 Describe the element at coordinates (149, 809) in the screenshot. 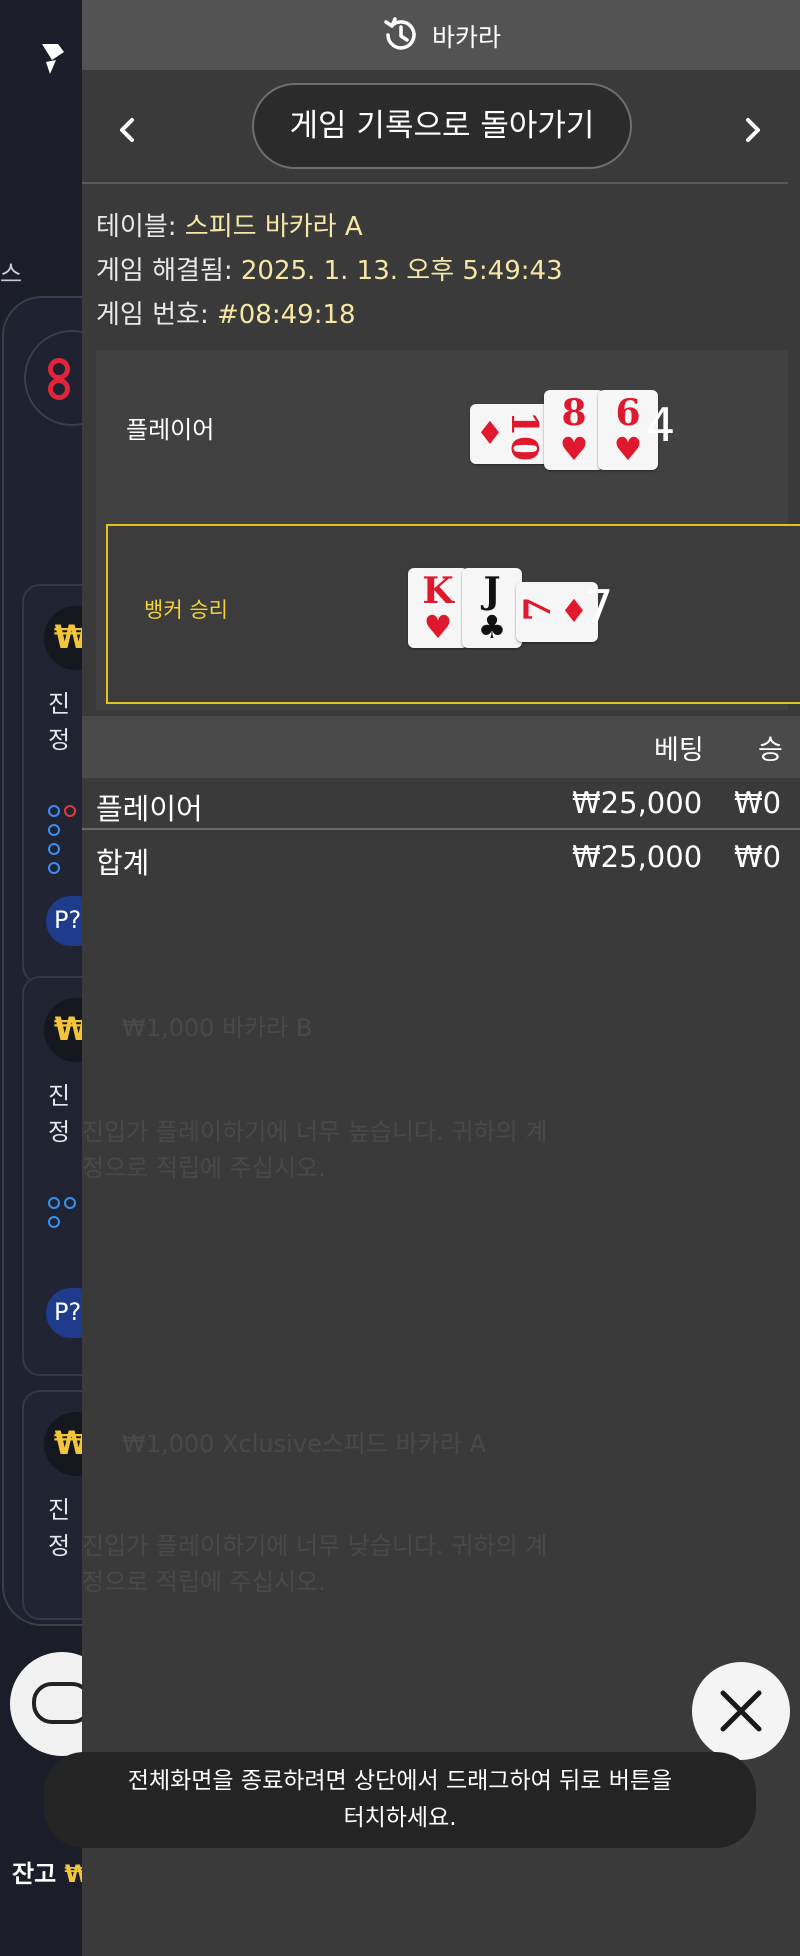

I see `bet-row-label: 플레이어` at that location.